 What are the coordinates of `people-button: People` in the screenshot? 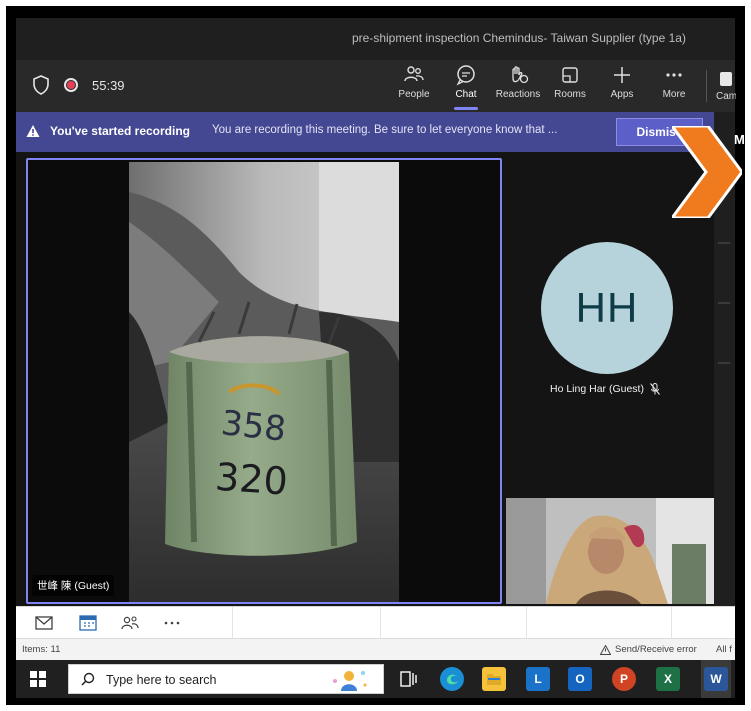 It's located at (414, 86).